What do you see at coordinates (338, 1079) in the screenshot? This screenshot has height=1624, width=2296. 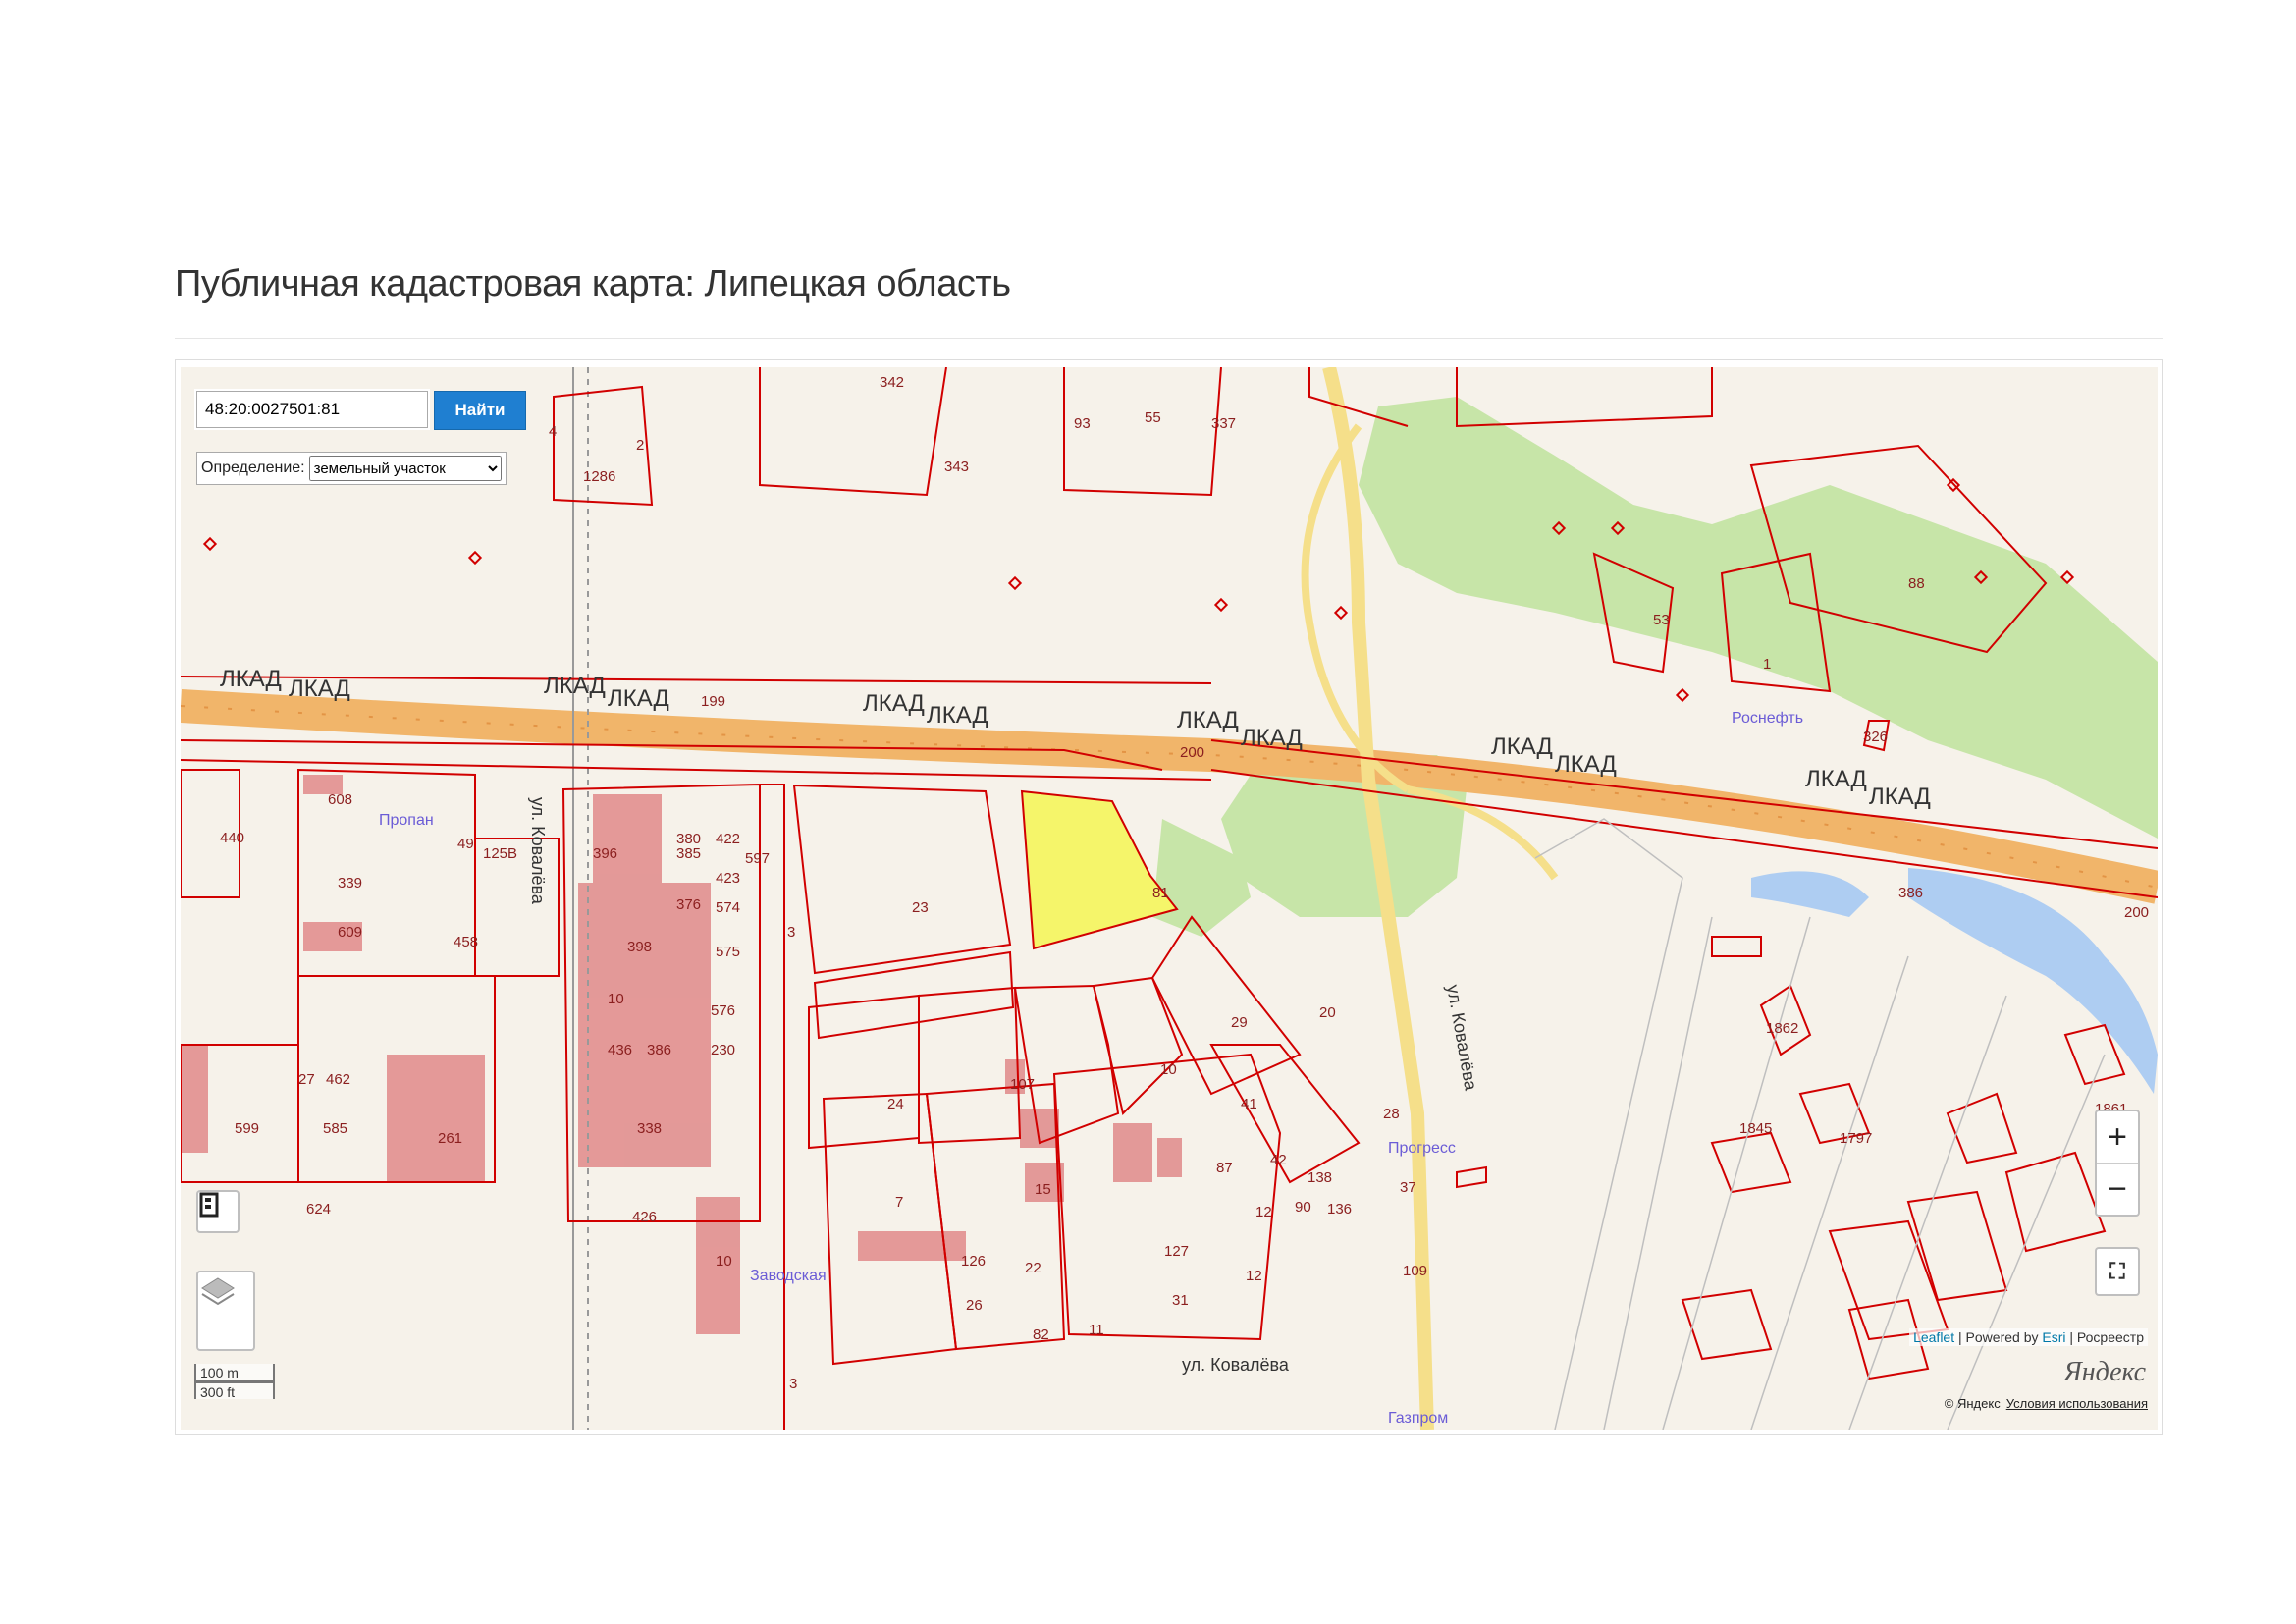 I see `parcel-label: 462` at bounding box center [338, 1079].